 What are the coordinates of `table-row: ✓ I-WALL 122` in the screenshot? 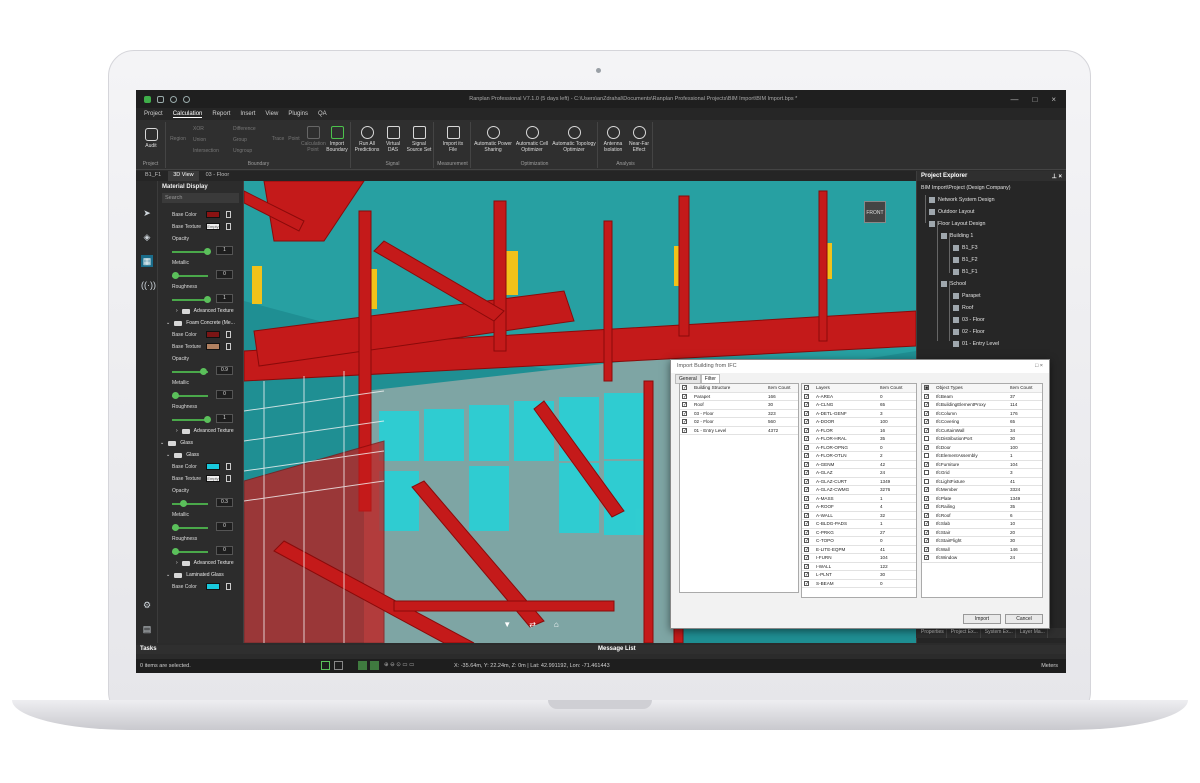 It's located at (859, 567).